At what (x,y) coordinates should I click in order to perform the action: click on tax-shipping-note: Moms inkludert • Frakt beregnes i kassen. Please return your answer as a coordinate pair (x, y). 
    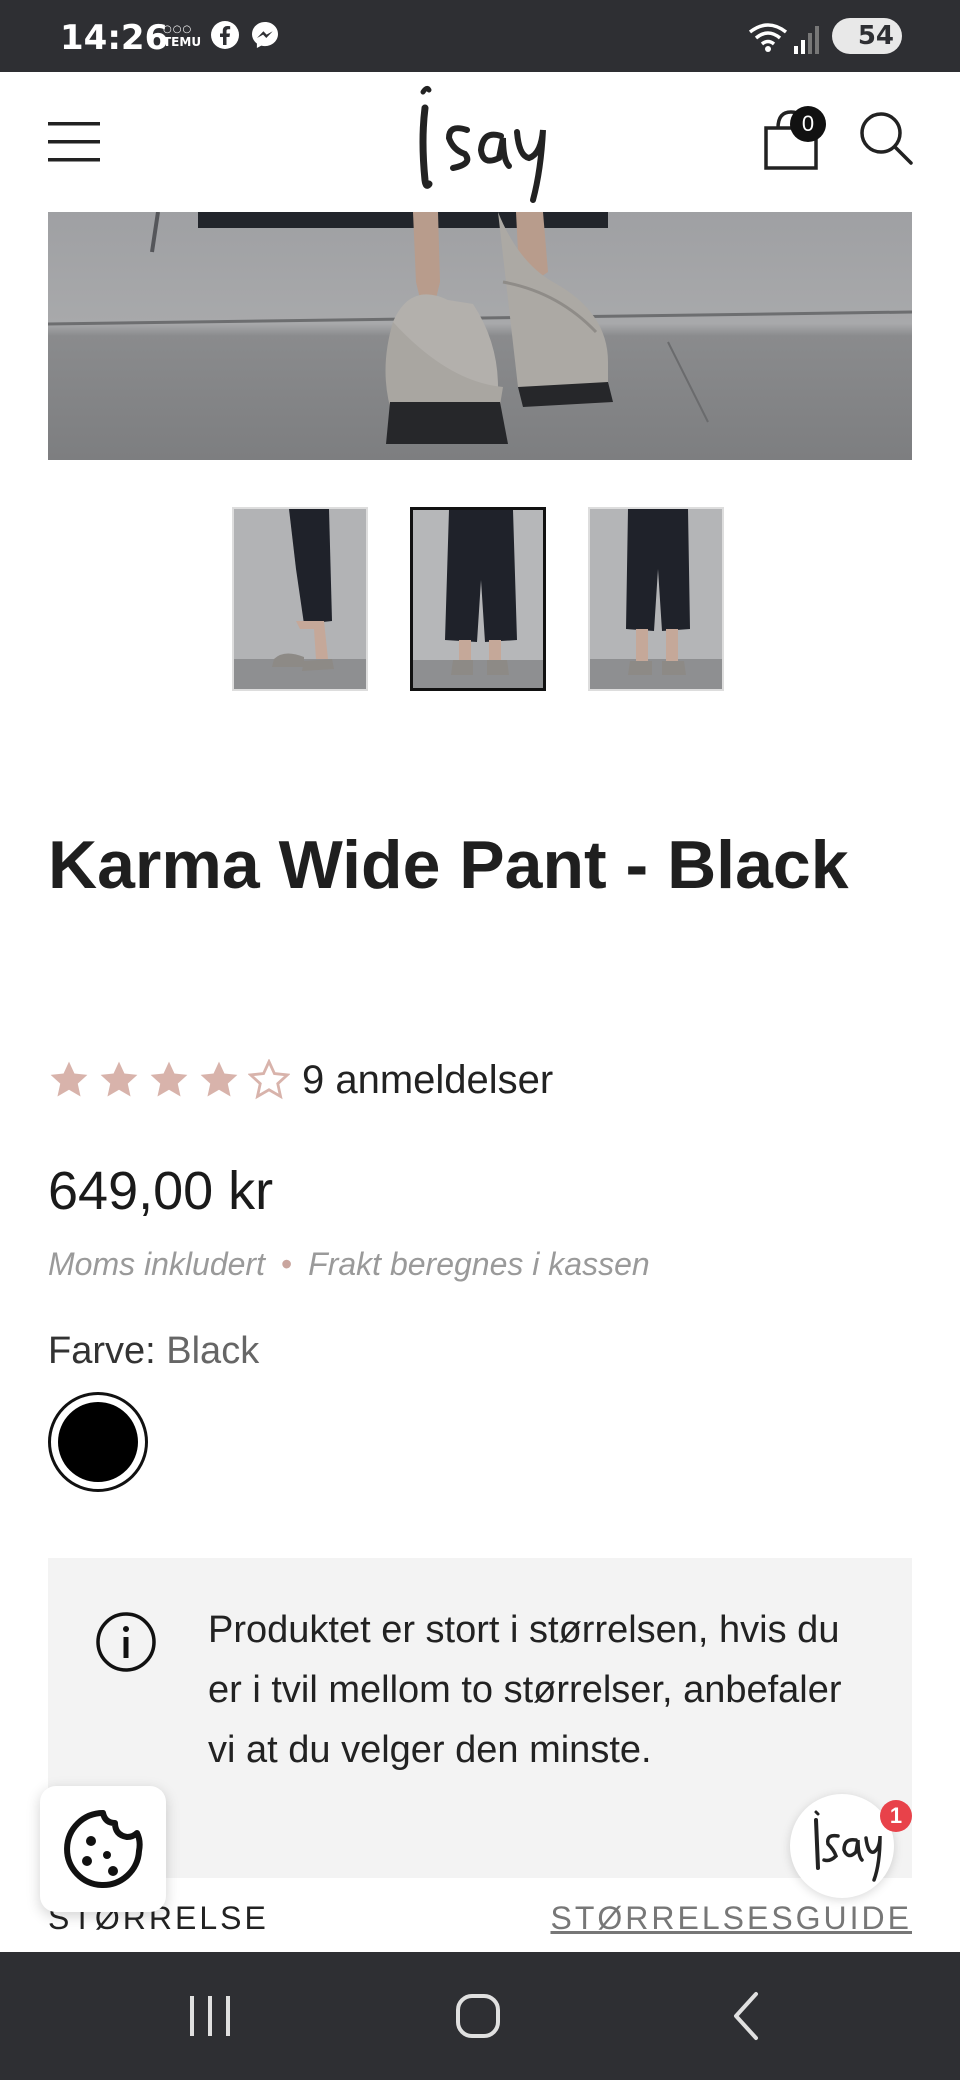
    Looking at the image, I should click on (349, 1264).